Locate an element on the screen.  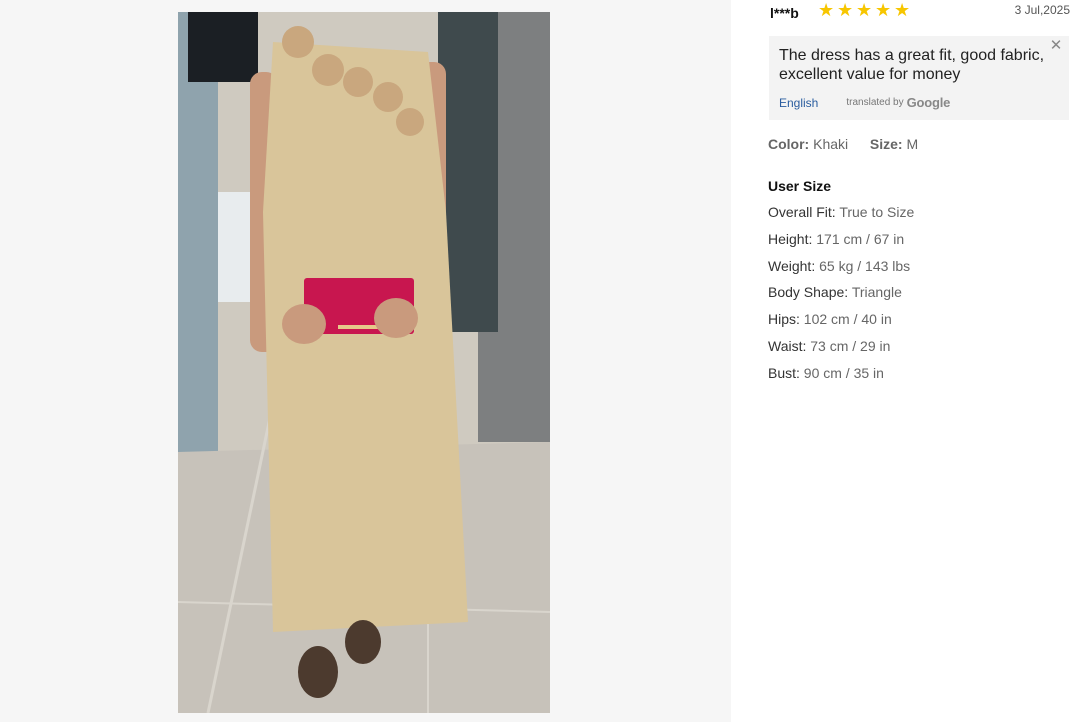
size-row-hips: Hips: 102 cm / 40 in is located at coordinates (841, 324).